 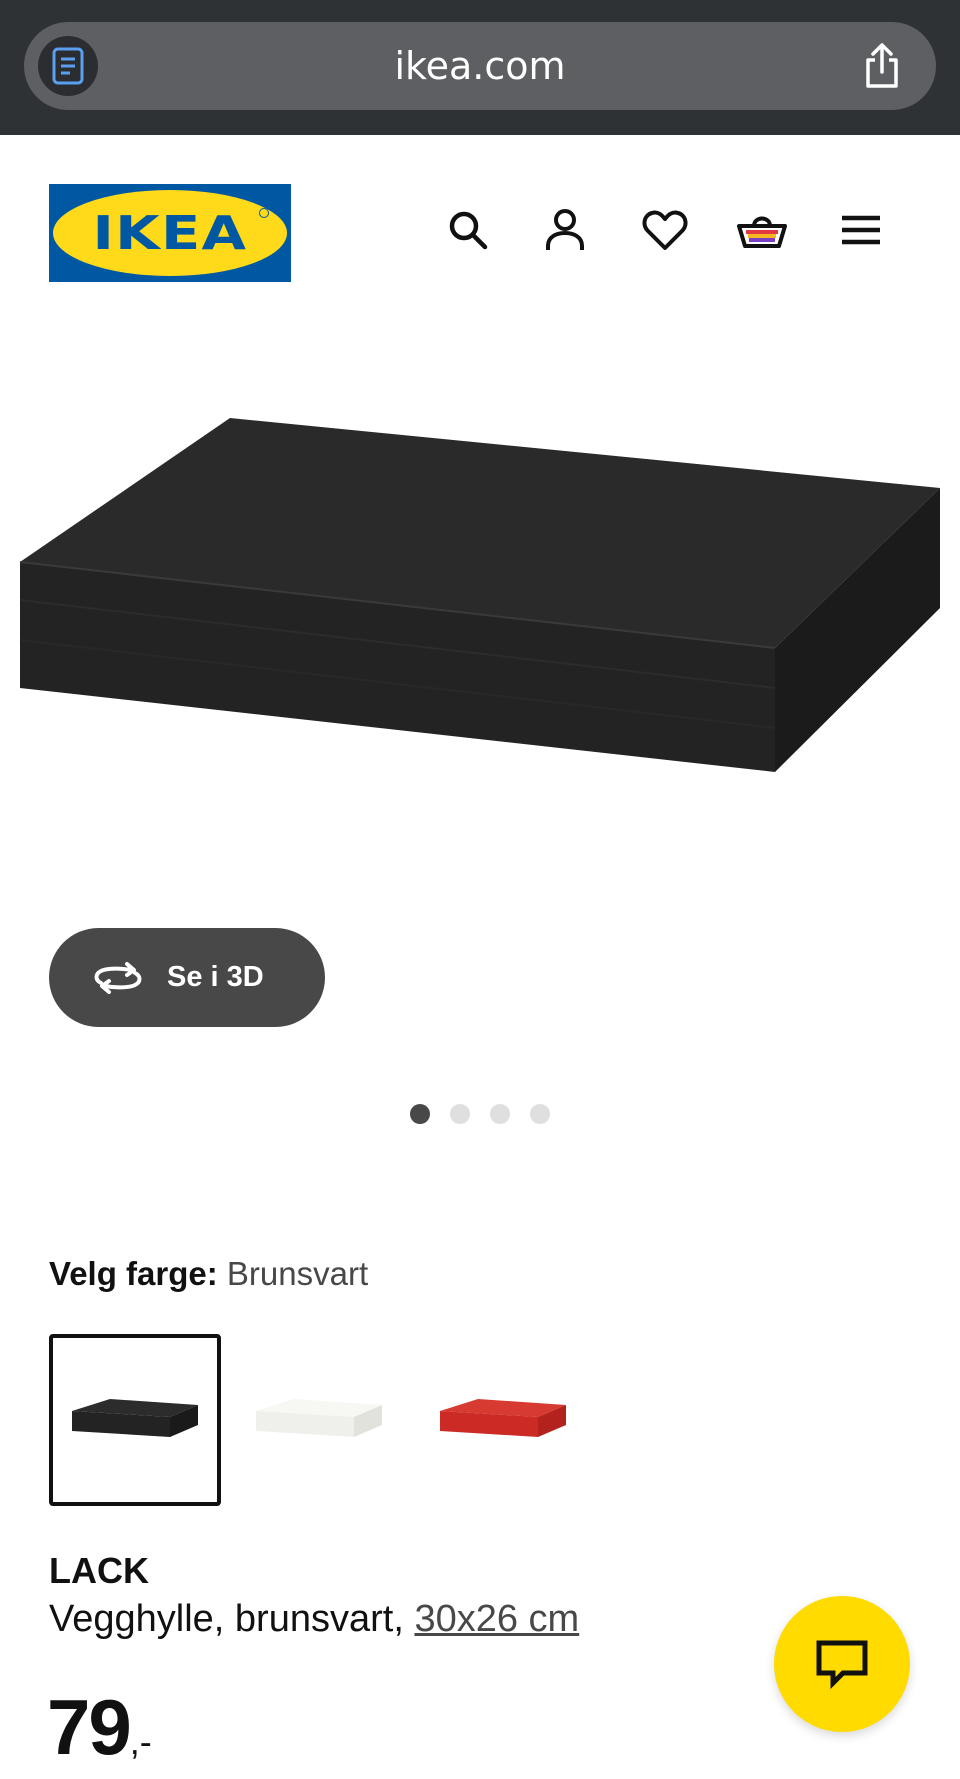 I want to click on basket-icon, so click(x=762, y=232).